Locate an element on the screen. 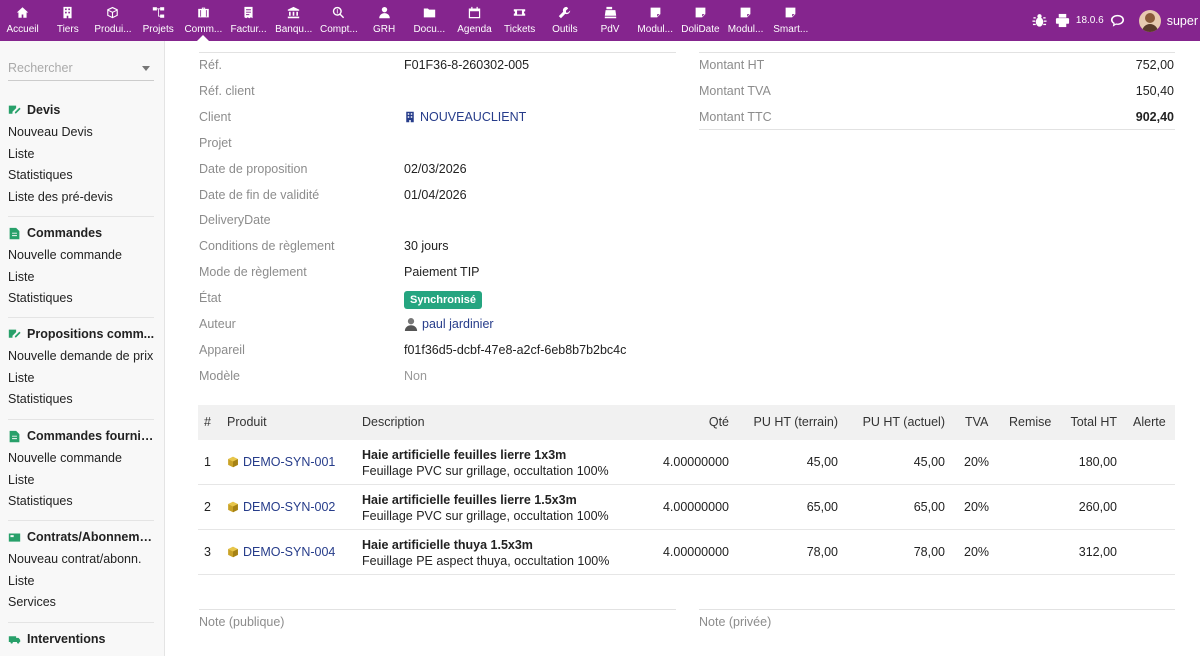 The width and height of the screenshot is (1200, 656). folder-icon is located at coordinates (429, 13).